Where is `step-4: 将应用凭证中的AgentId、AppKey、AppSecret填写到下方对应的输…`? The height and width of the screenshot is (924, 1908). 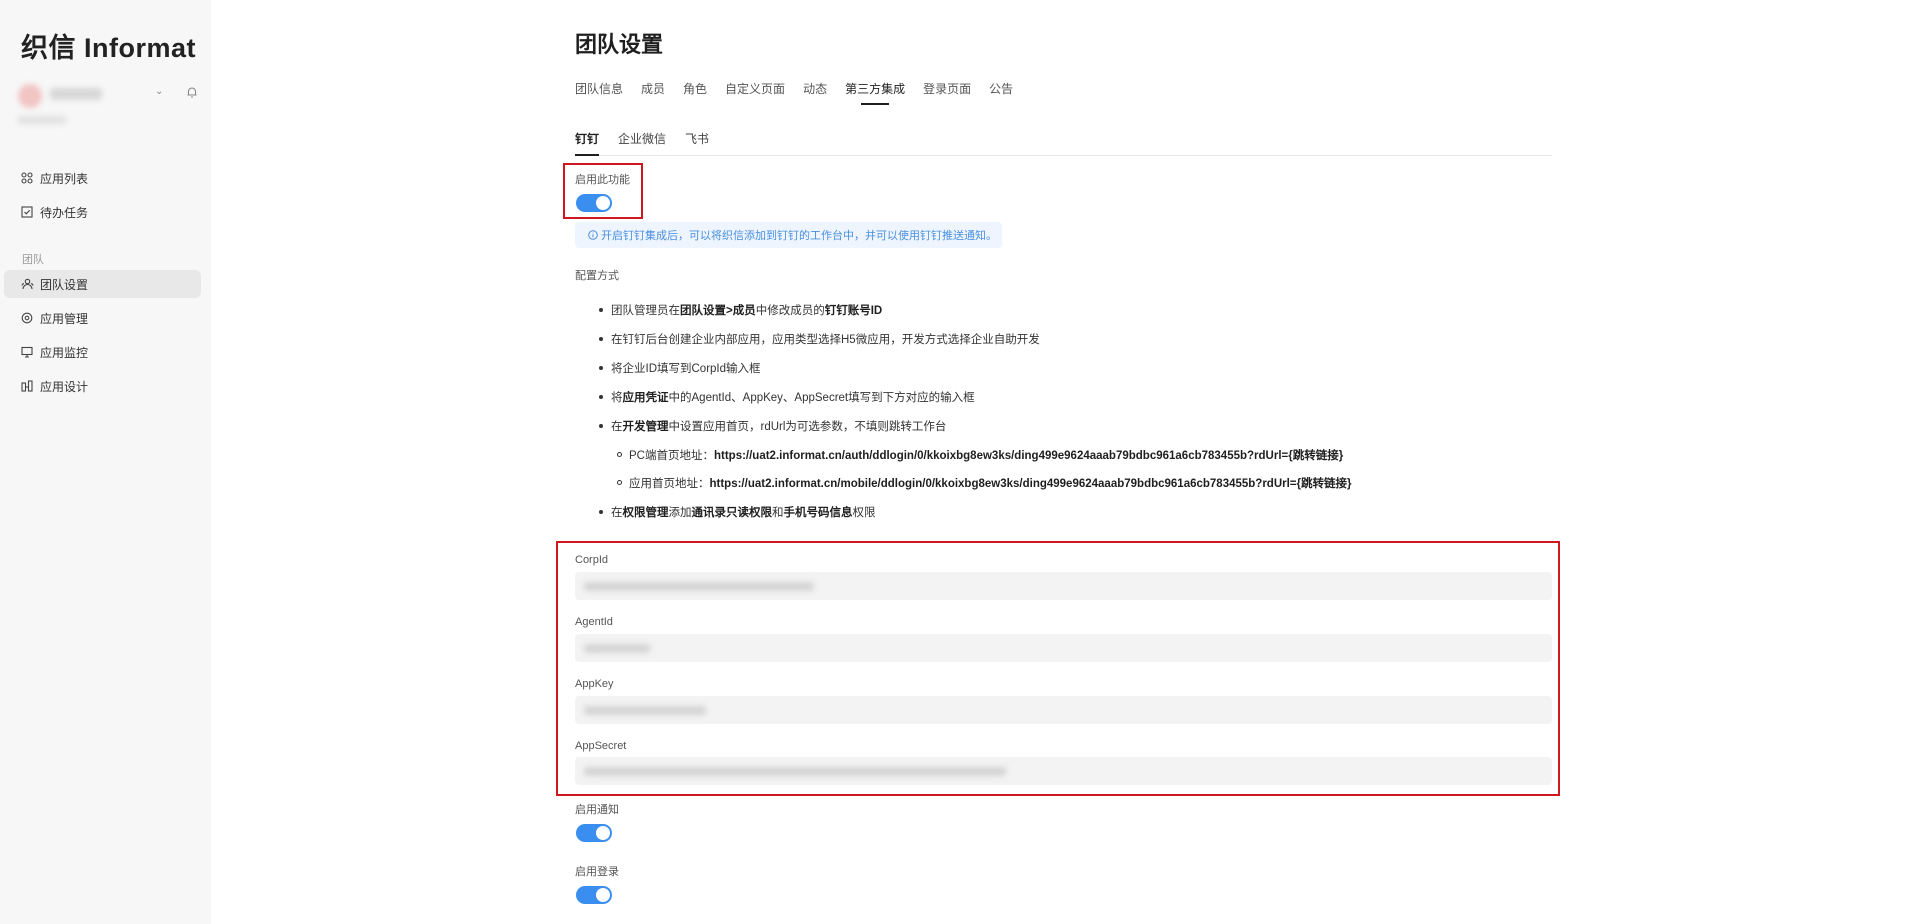
step-4: 将应用凭证中的AgentId、AppKey、AppSecret填写到下方对应的输… is located at coordinates (787, 397).